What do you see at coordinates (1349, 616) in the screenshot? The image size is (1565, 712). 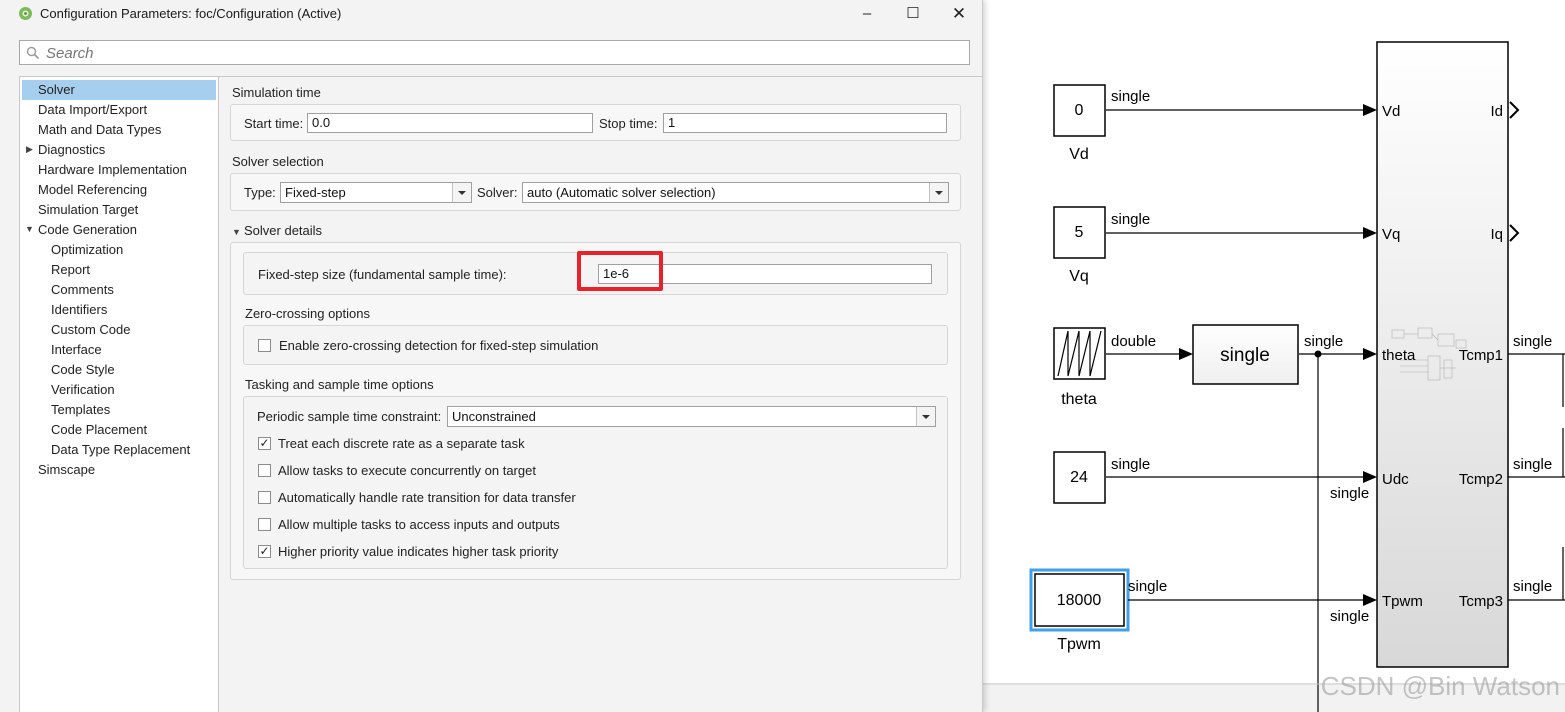 I see `signal-label-tpwm-below: single` at bounding box center [1349, 616].